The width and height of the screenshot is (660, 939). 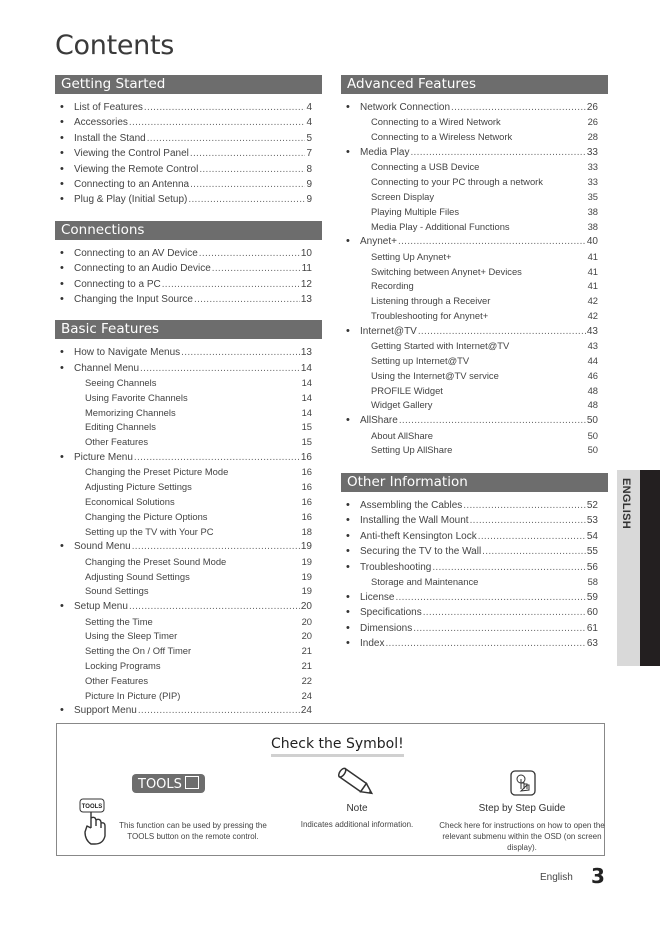 What do you see at coordinates (188, 398) in the screenshot?
I see `toc-subentry: Using Favorite Channels 14` at bounding box center [188, 398].